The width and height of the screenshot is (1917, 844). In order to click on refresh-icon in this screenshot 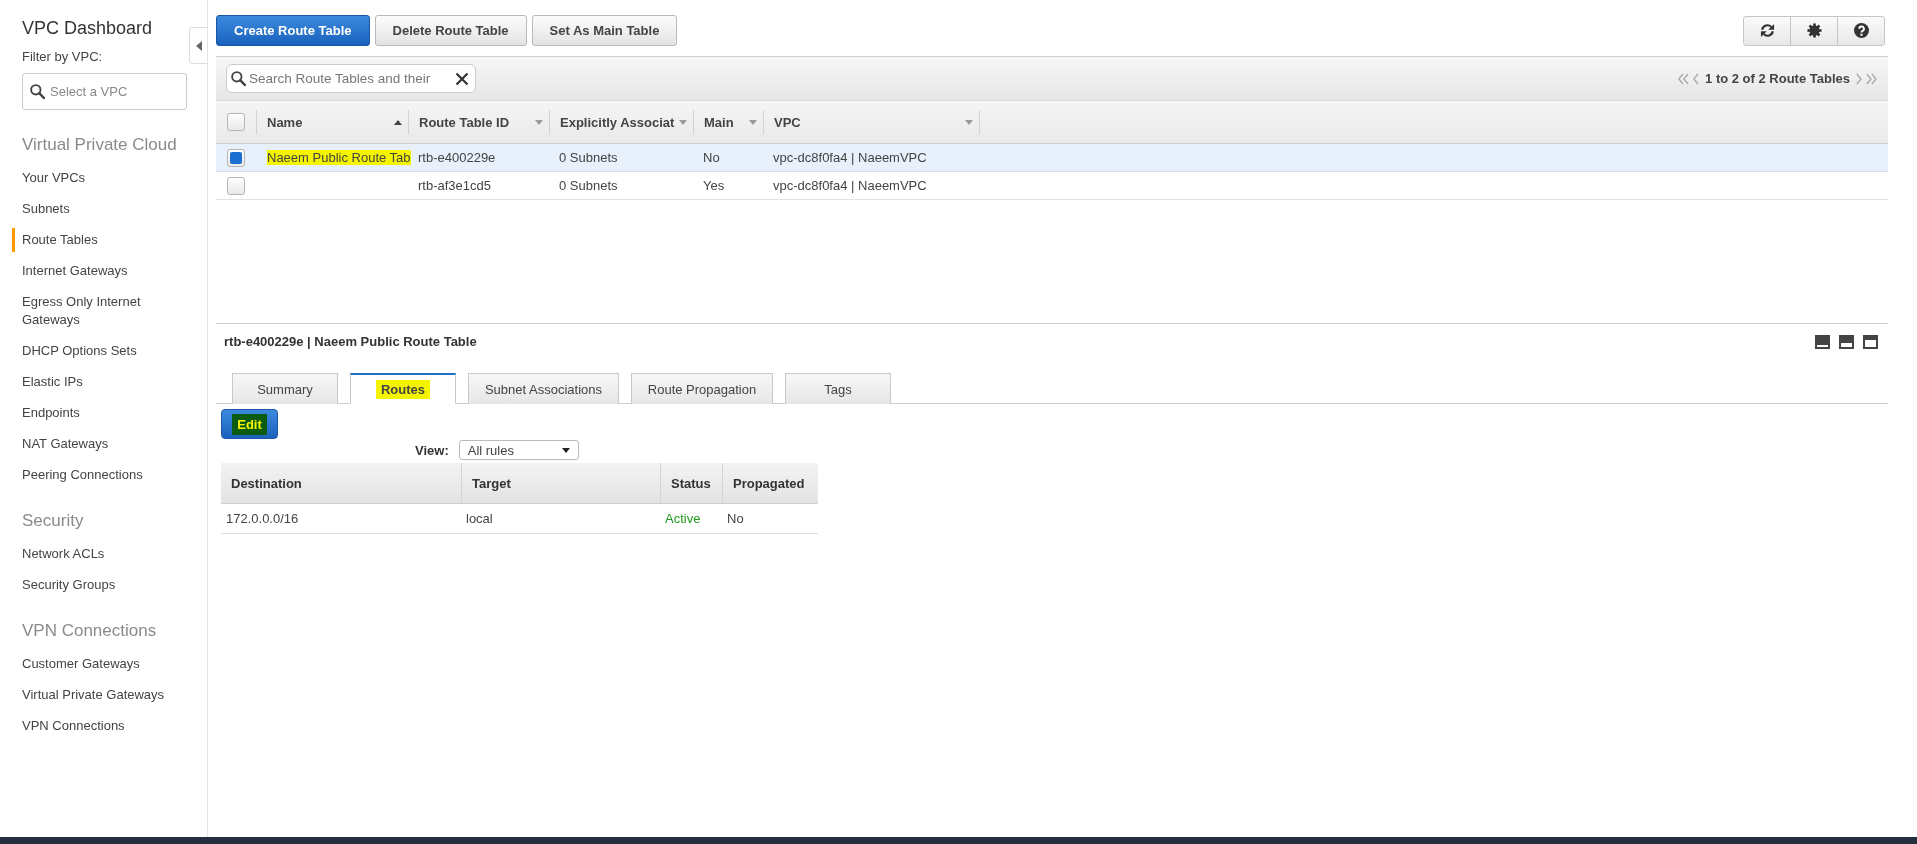, I will do `click(1767, 30)`.